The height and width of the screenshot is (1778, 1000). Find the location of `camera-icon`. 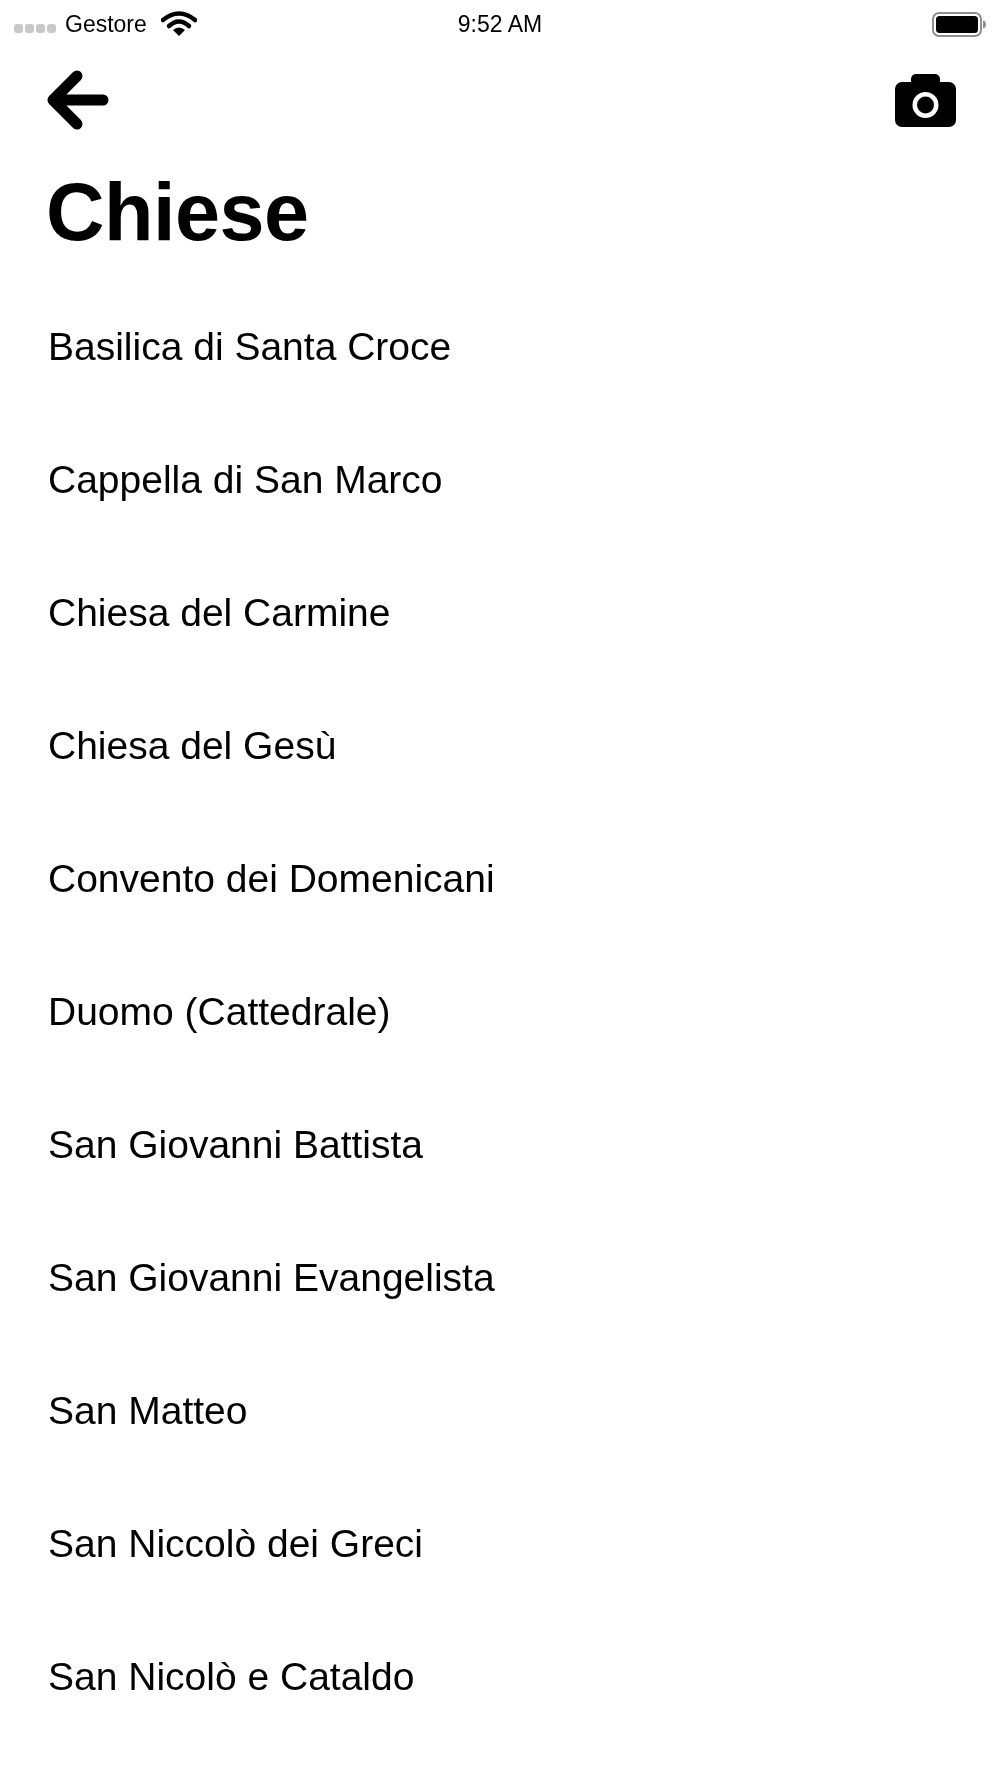

camera-icon is located at coordinates (925, 100).